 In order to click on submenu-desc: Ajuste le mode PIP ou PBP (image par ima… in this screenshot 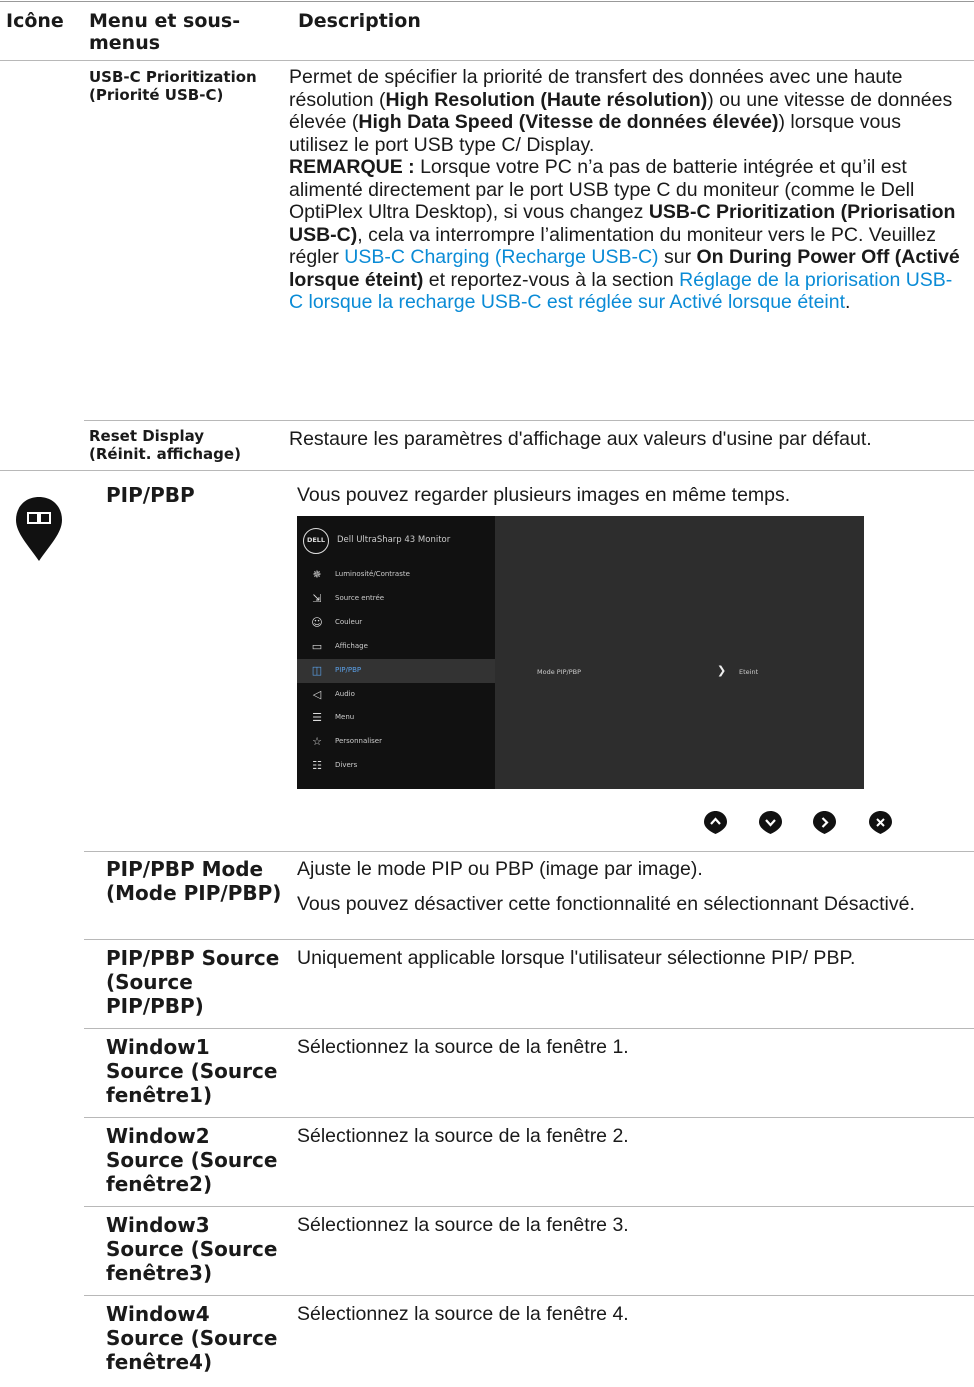, I will do `click(500, 869)`.